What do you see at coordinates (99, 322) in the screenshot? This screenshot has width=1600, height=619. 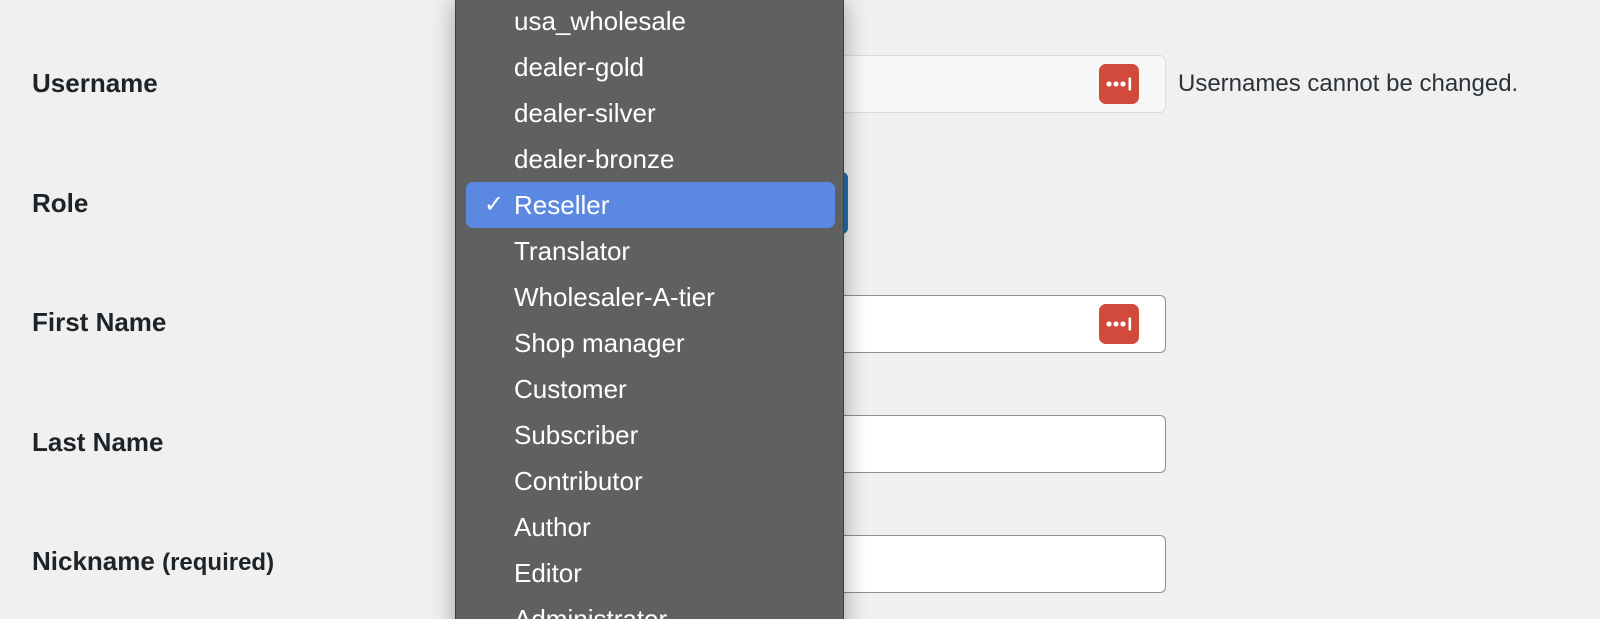 I see `first-name-label: First Name` at bounding box center [99, 322].